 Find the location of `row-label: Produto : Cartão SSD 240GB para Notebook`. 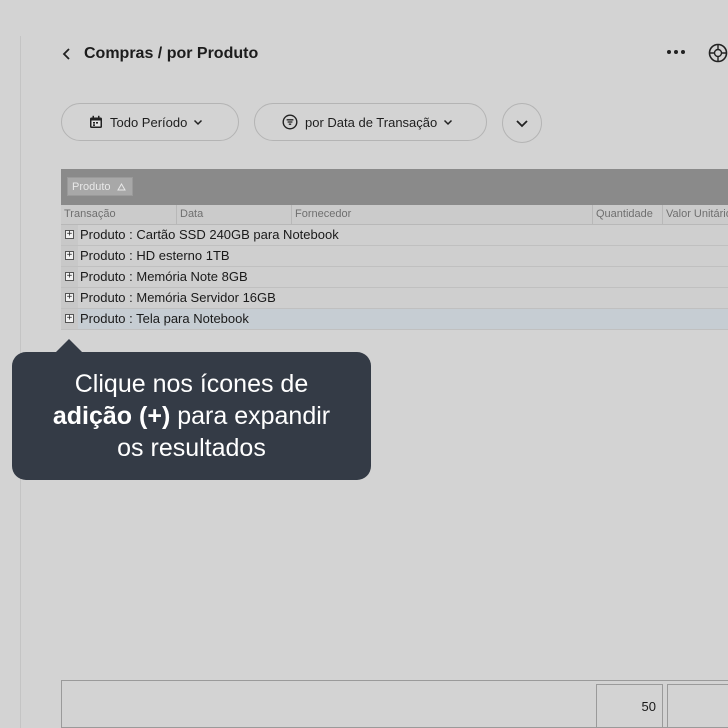

row-label: Produto : Cartão SSD 240GB para Notebook is located at coordinates (209, 234).